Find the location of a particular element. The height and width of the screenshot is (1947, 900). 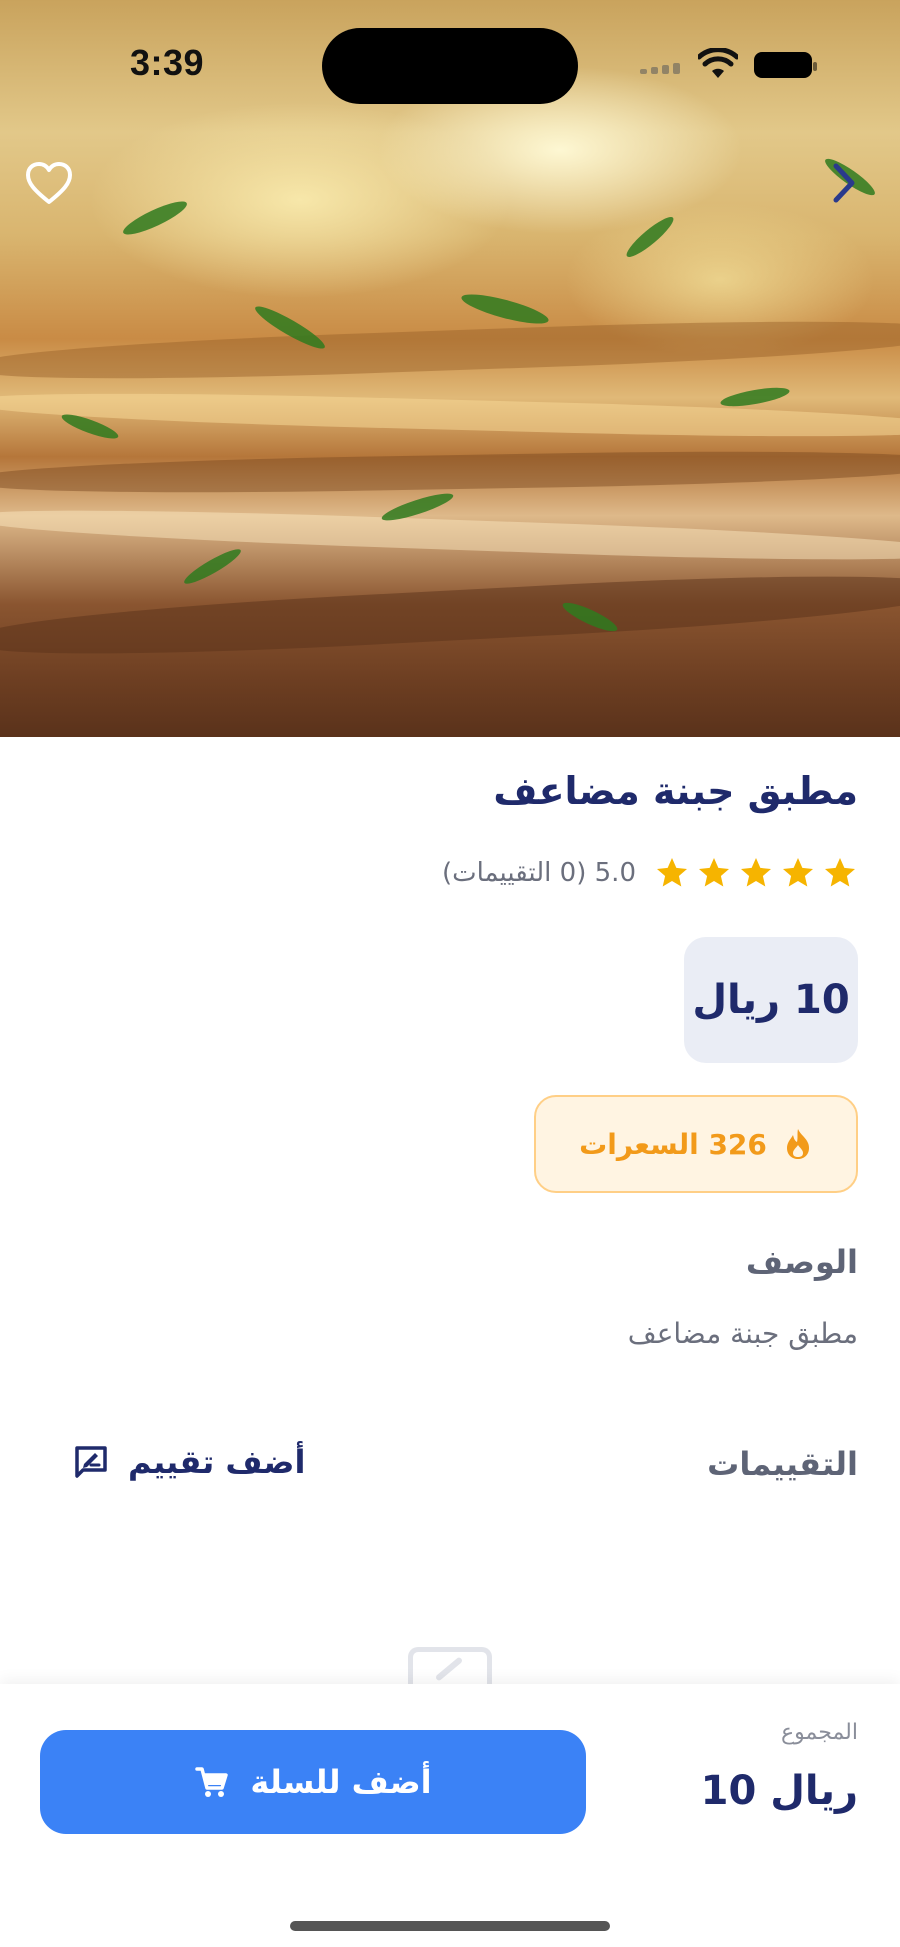

flame-icon is located at coordinates (797, 1144).